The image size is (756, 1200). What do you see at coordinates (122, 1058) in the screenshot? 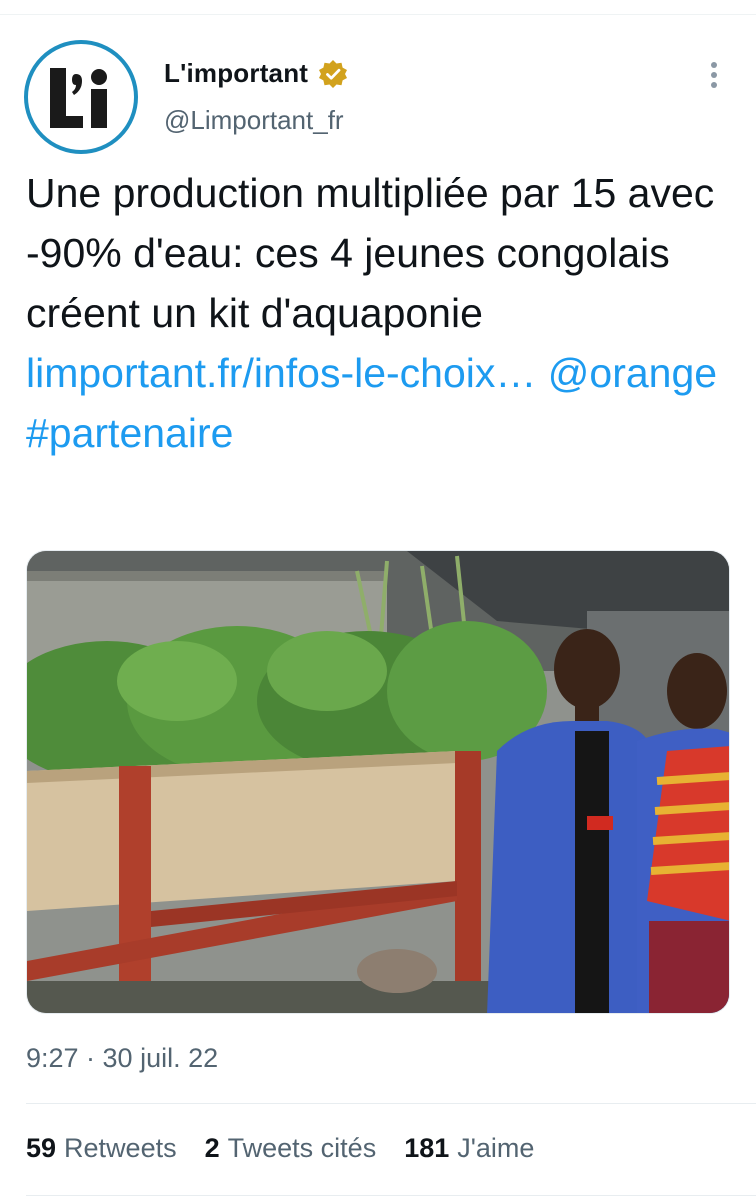
I see `tweet-timestamp: 9:27 · 30 juil. 22` at bounding box center [122, 1058].